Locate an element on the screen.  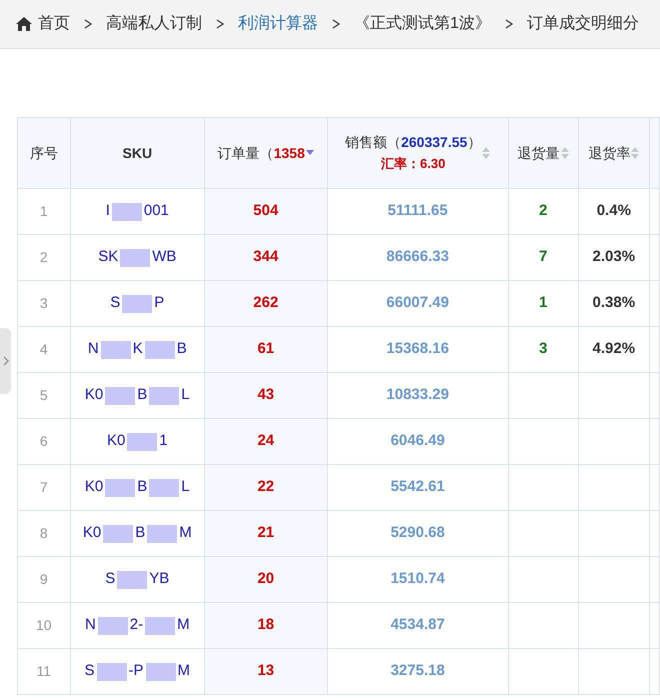
sku-fragment: I is located at coordinates (108, 211).